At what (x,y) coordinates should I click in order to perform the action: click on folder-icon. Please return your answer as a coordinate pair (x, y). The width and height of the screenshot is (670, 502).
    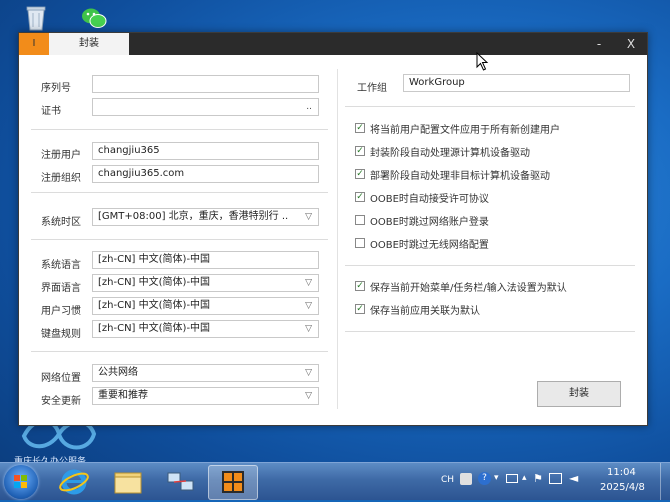
    Looking at the image, I should click on (128, 483).